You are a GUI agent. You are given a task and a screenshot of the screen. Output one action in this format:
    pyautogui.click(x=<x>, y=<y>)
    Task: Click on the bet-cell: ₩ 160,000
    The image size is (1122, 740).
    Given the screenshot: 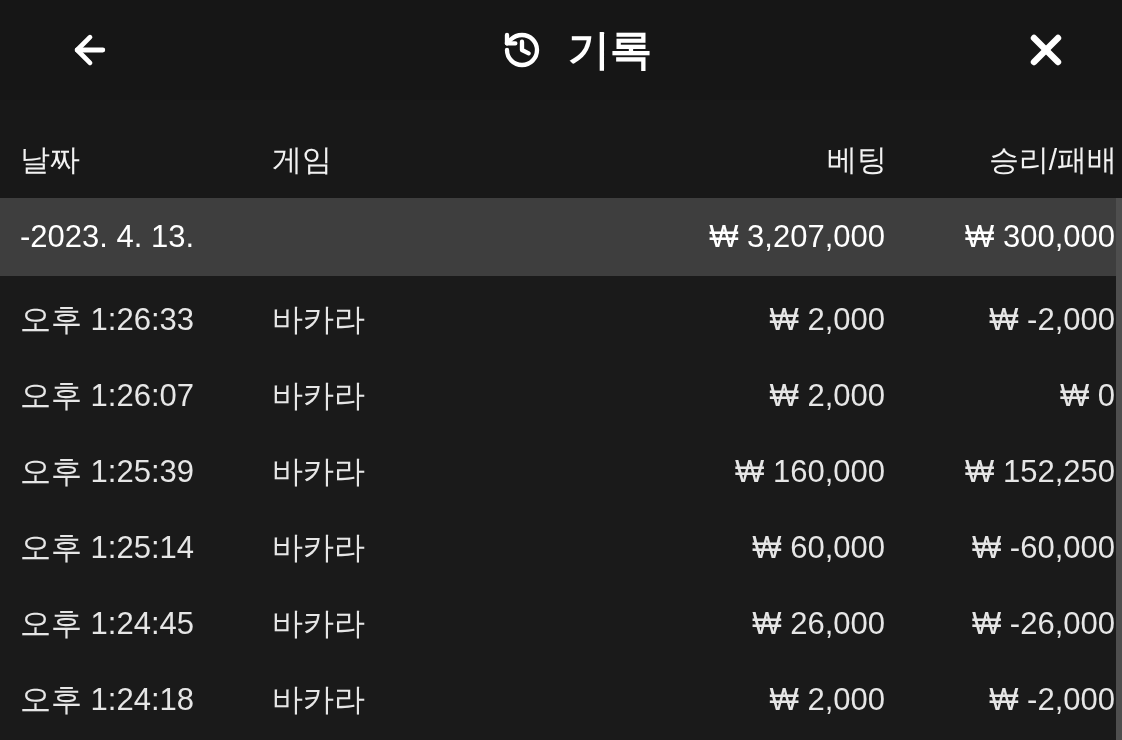 What is the action you would take?
    pyautogui.click(x=810, y=471)
    